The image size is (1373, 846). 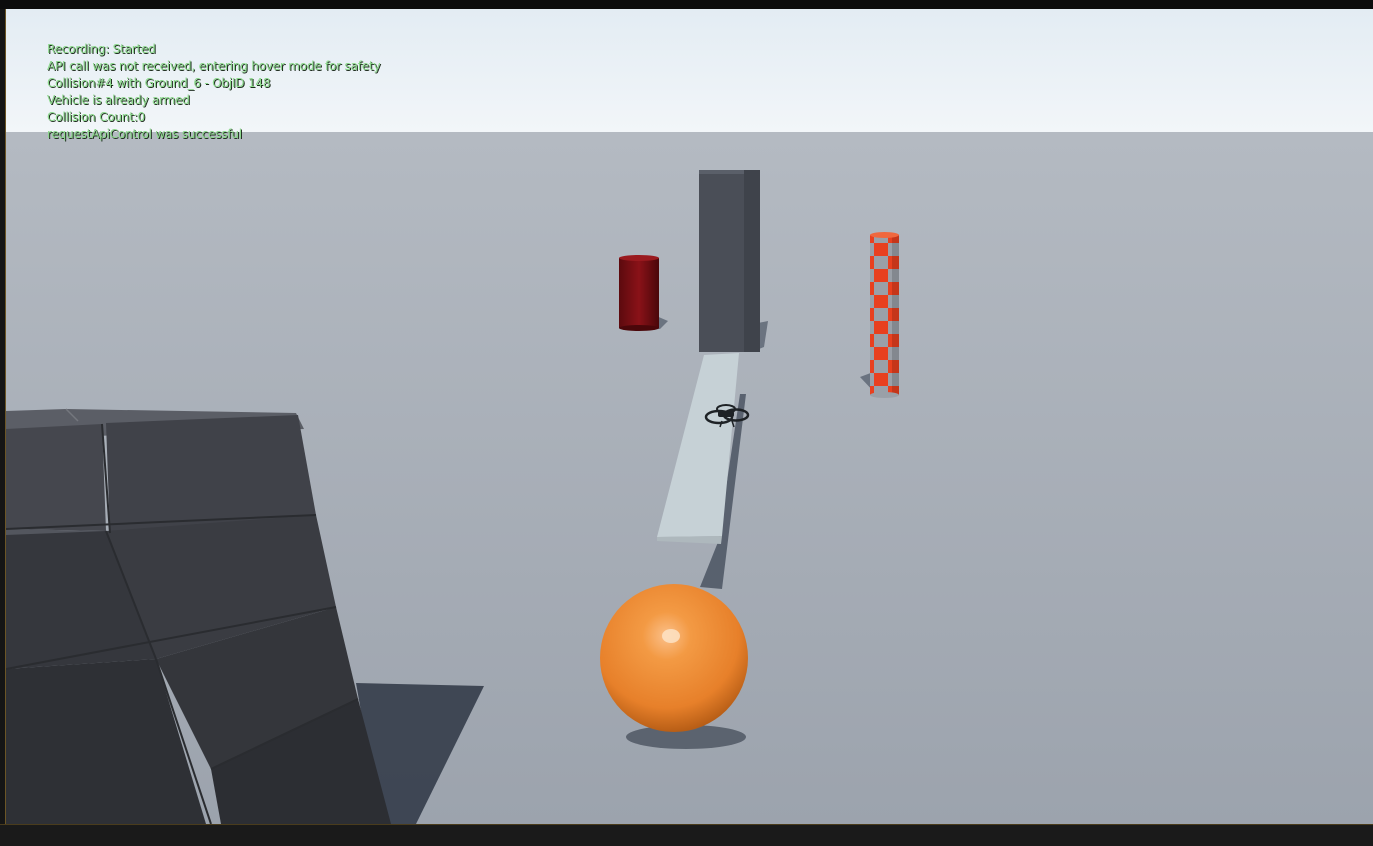 I want to click on window-bottom-bar, so click(x=686, y=835).